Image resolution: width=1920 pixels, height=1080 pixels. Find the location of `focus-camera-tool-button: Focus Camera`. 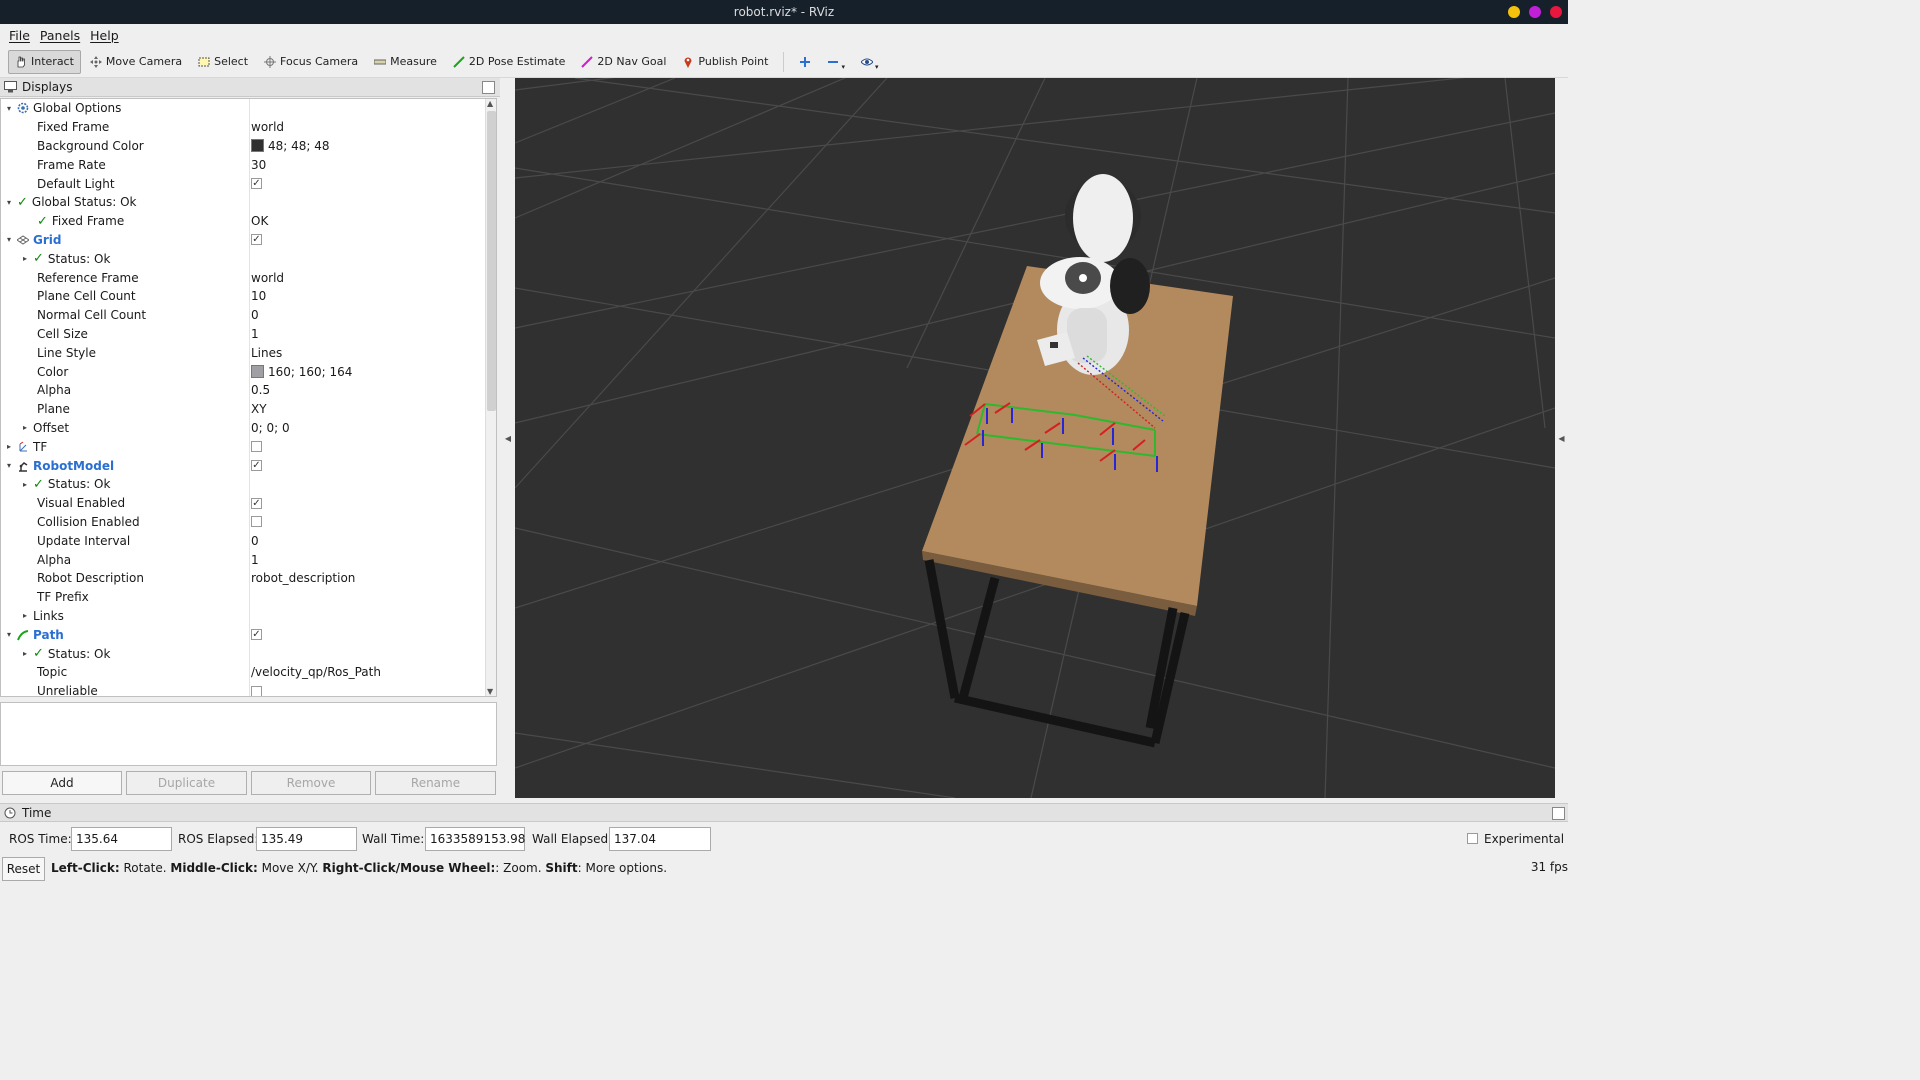

focus-camera-tool-button: Focus Camera is located at coordinates (311, 62).